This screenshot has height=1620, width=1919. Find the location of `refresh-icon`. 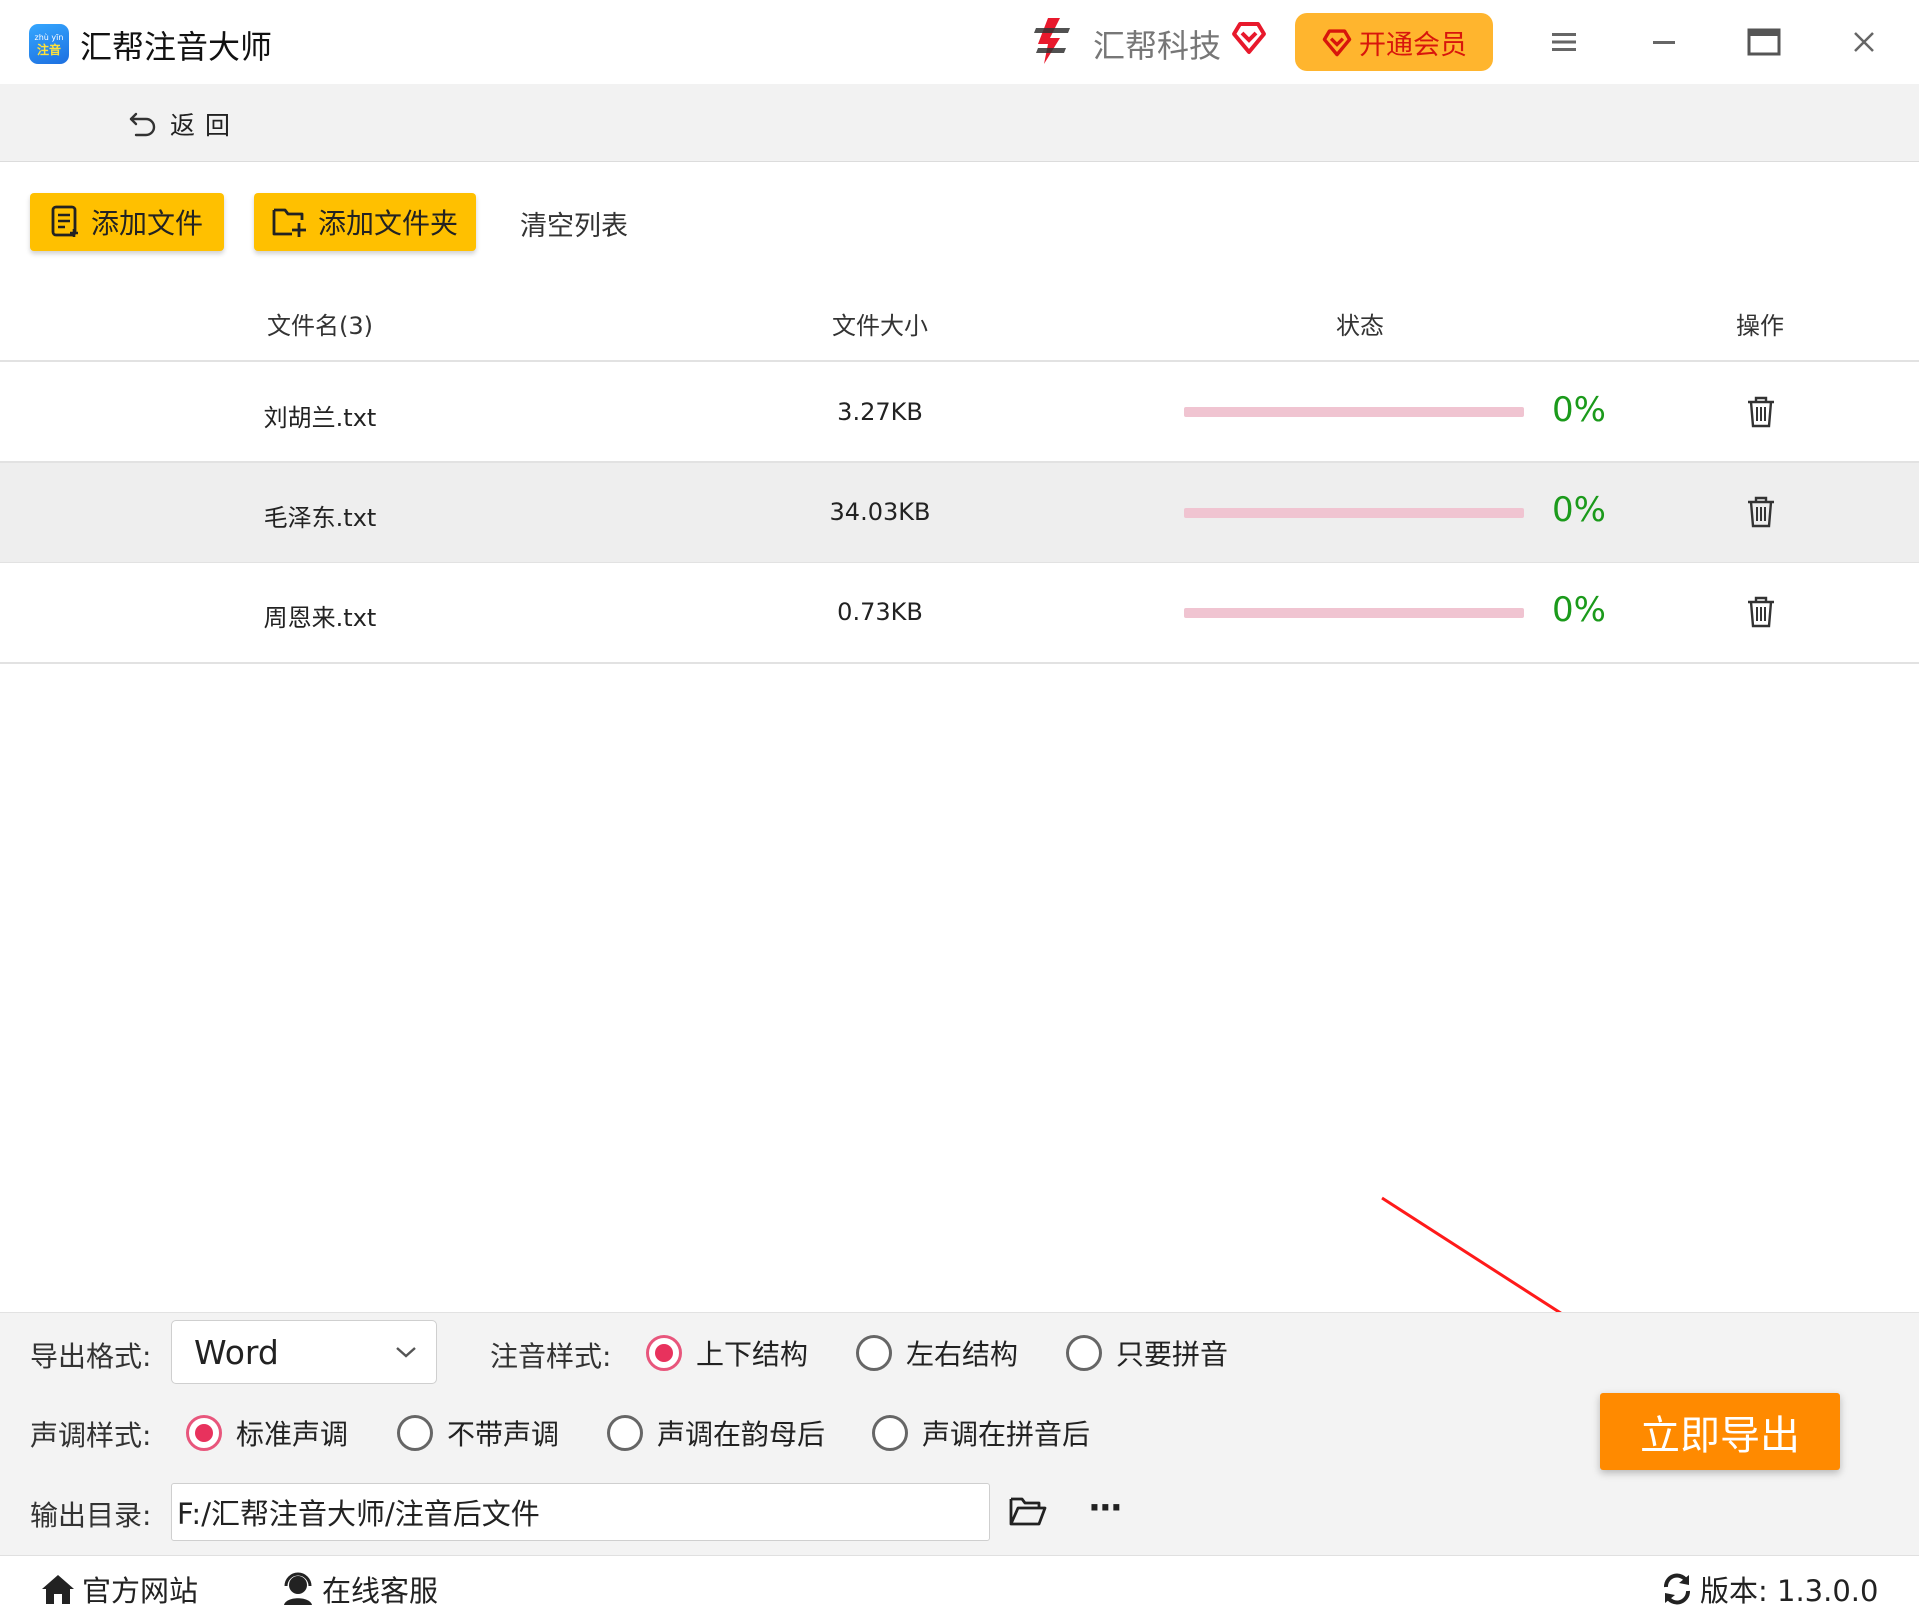

refresh-icon is located at coordinates (1677, 1589).